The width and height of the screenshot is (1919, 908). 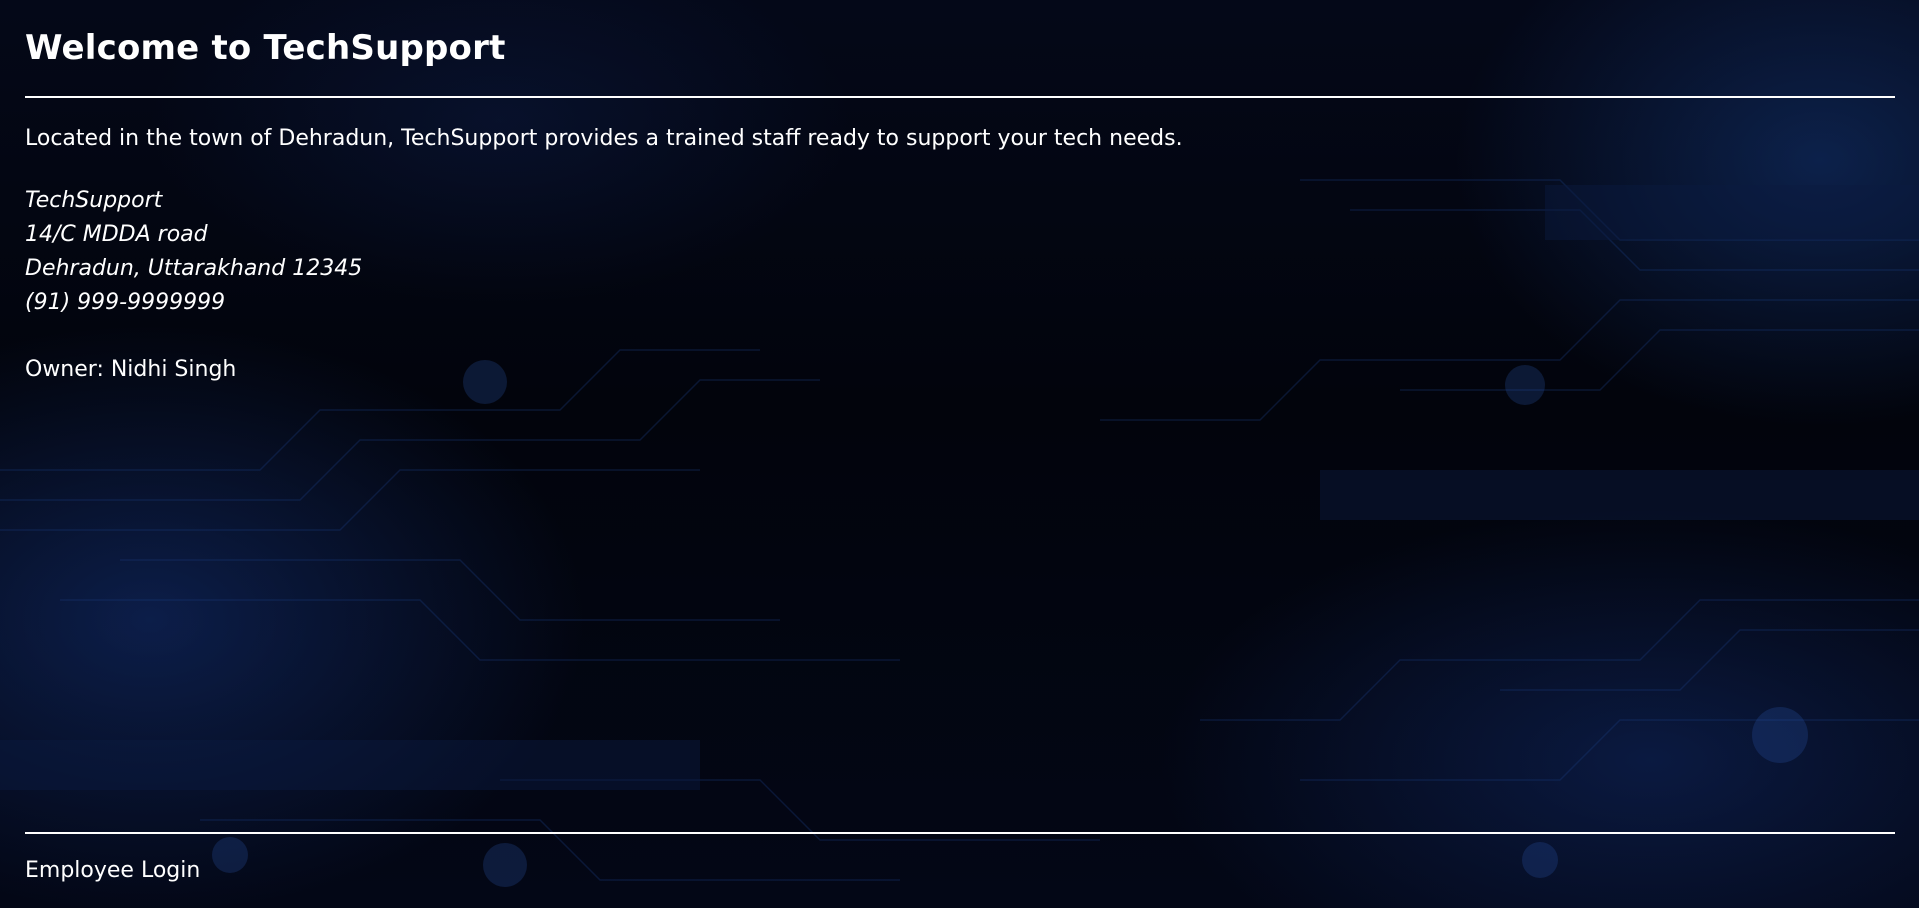 I want to click on page-title: Welcome to TechSupport, so click(x=265, y=48).